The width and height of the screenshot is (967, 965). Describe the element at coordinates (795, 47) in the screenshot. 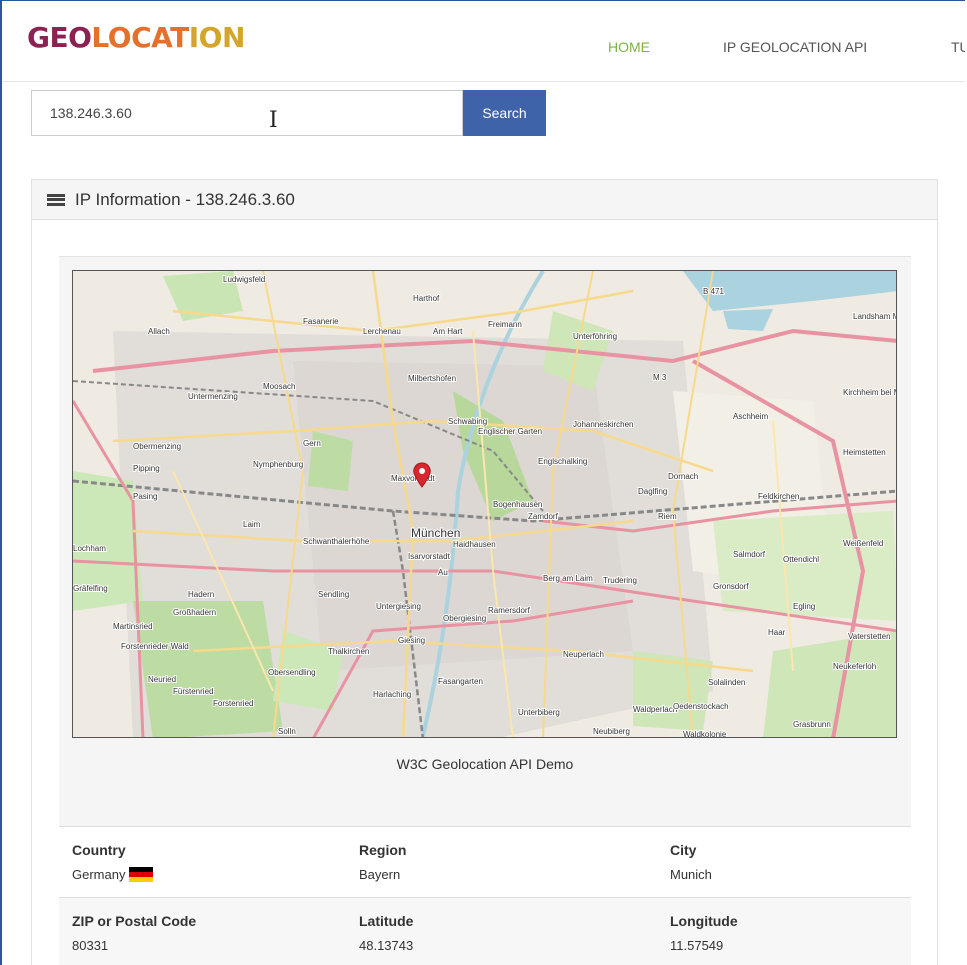

I see `nav-ip-geolocation-api: IP GEOLOCATION API` at that location.